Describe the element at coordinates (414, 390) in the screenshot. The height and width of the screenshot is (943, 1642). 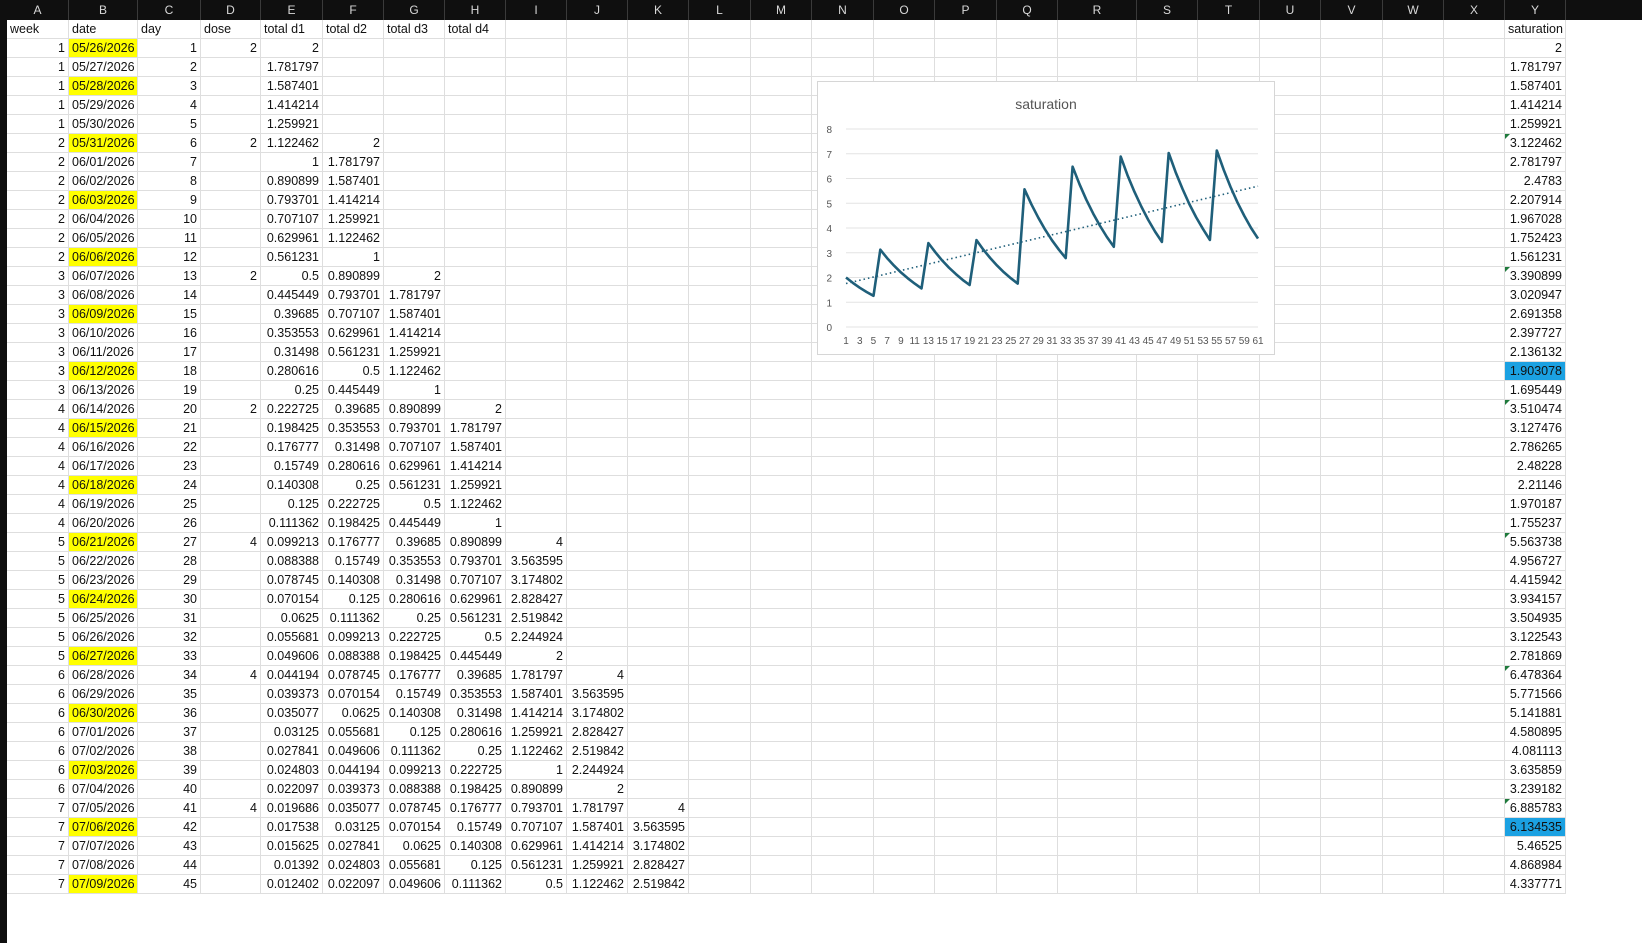
I see `cell-total-d3: 1` at that location.